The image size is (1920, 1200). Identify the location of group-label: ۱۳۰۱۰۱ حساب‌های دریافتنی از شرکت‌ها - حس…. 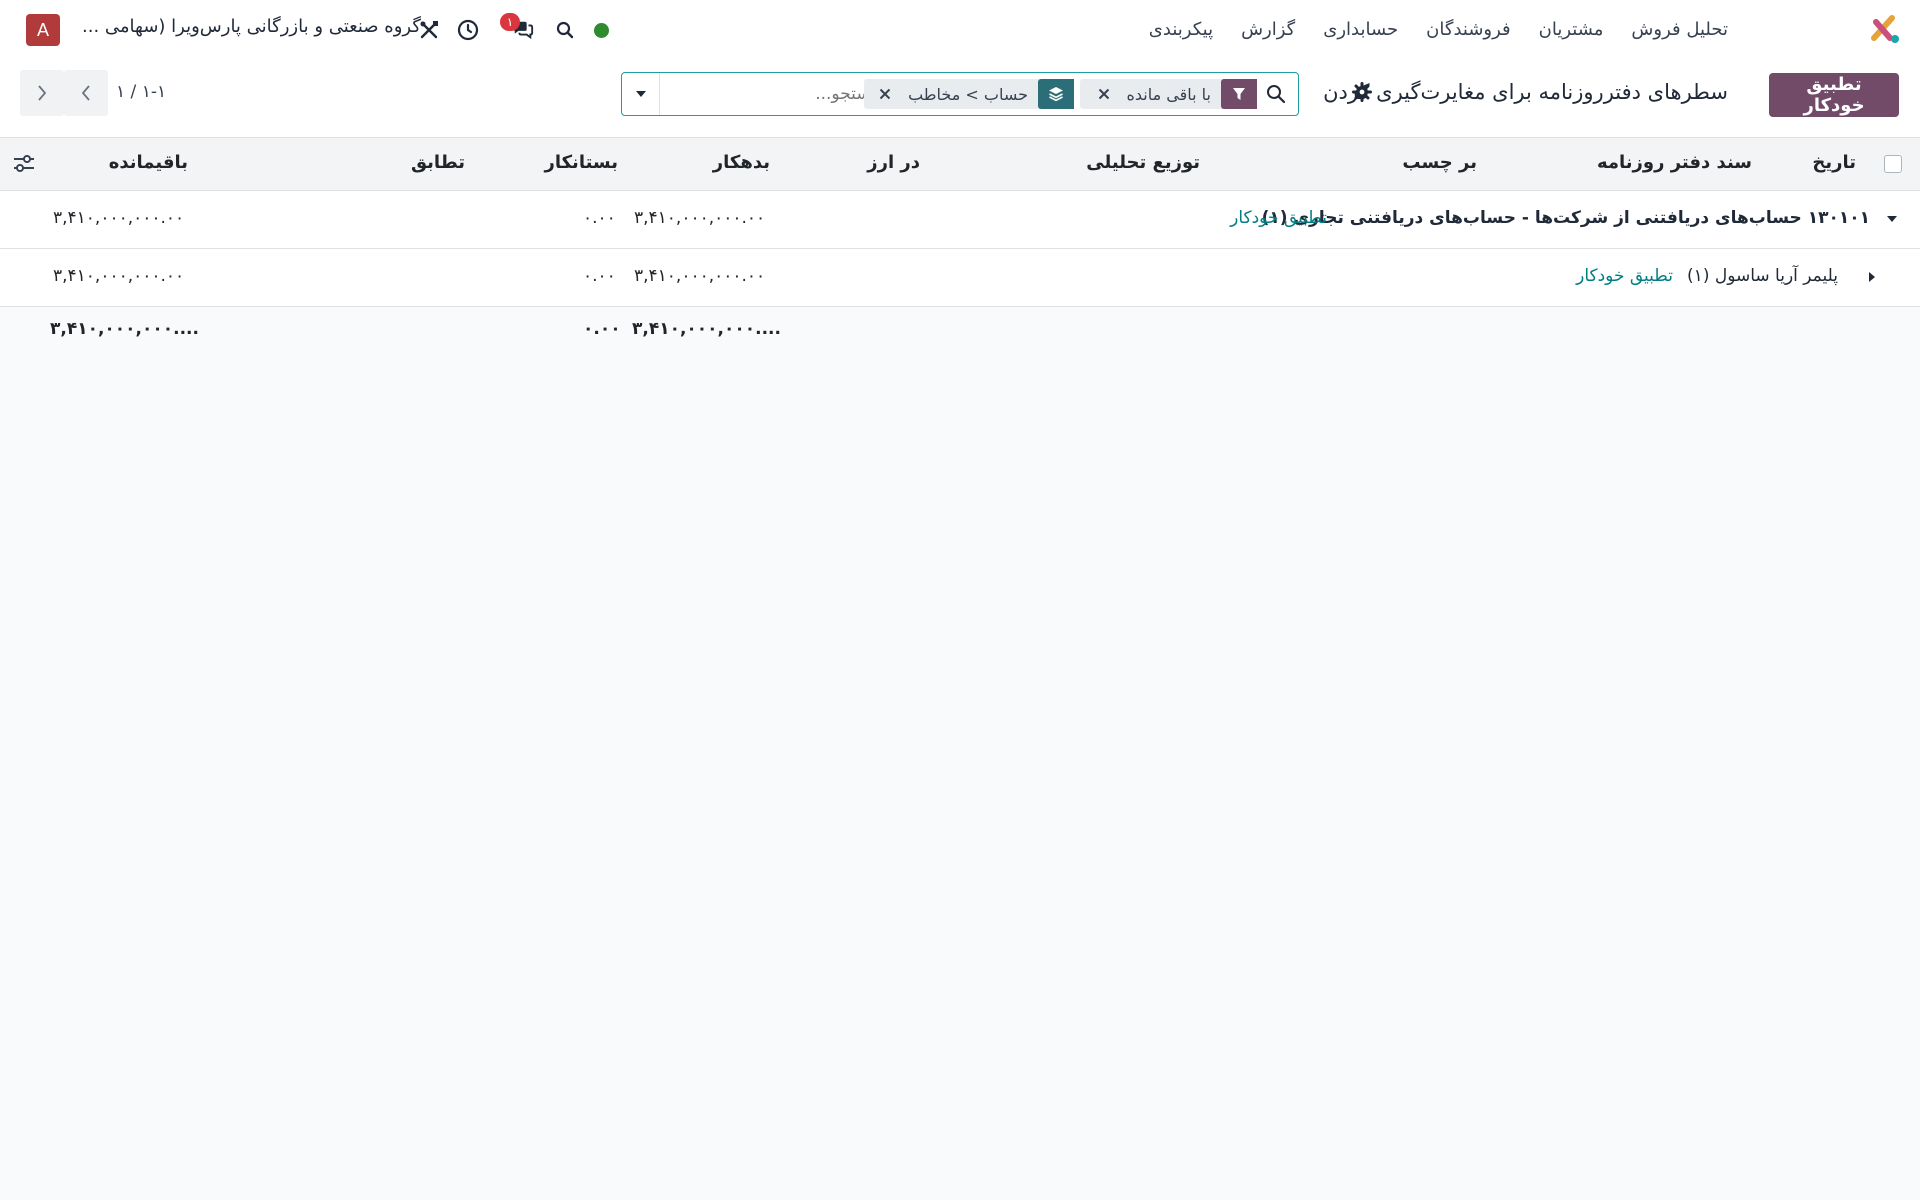
(1565, 218).